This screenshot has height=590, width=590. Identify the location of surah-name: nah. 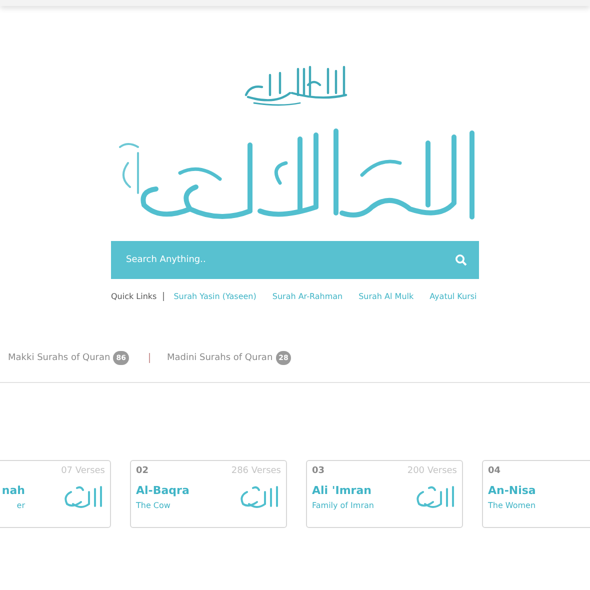
(12, 490).